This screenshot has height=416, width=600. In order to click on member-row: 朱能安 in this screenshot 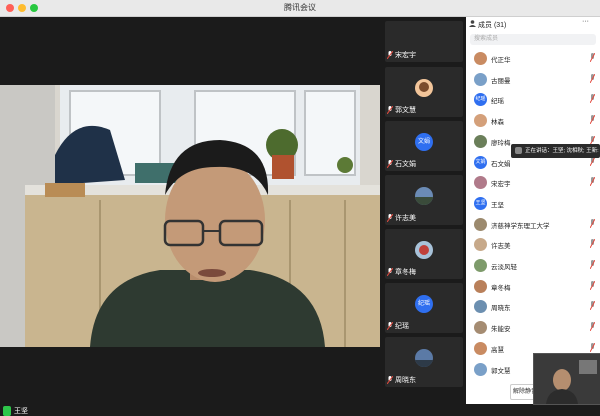, I will do `click(533, 327)`.